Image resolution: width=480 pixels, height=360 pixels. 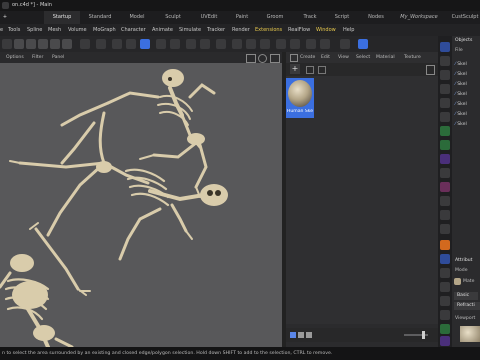 I want to click on add-material-icon: +, so click(x=295, y=69).